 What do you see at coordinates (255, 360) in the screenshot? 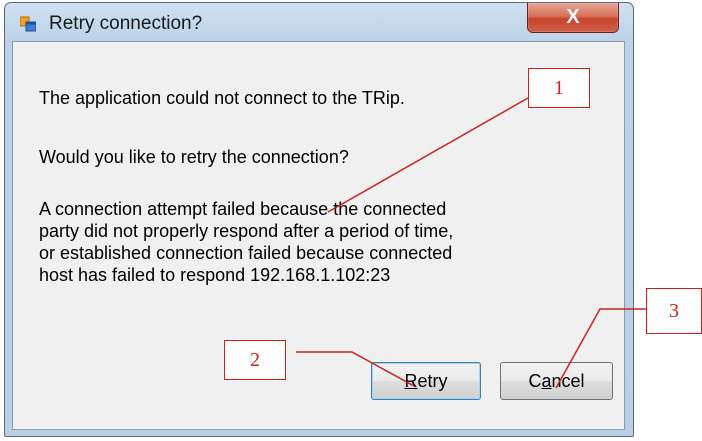
I see `annotation-callout-2: 2` at bounding box center [255, 360].